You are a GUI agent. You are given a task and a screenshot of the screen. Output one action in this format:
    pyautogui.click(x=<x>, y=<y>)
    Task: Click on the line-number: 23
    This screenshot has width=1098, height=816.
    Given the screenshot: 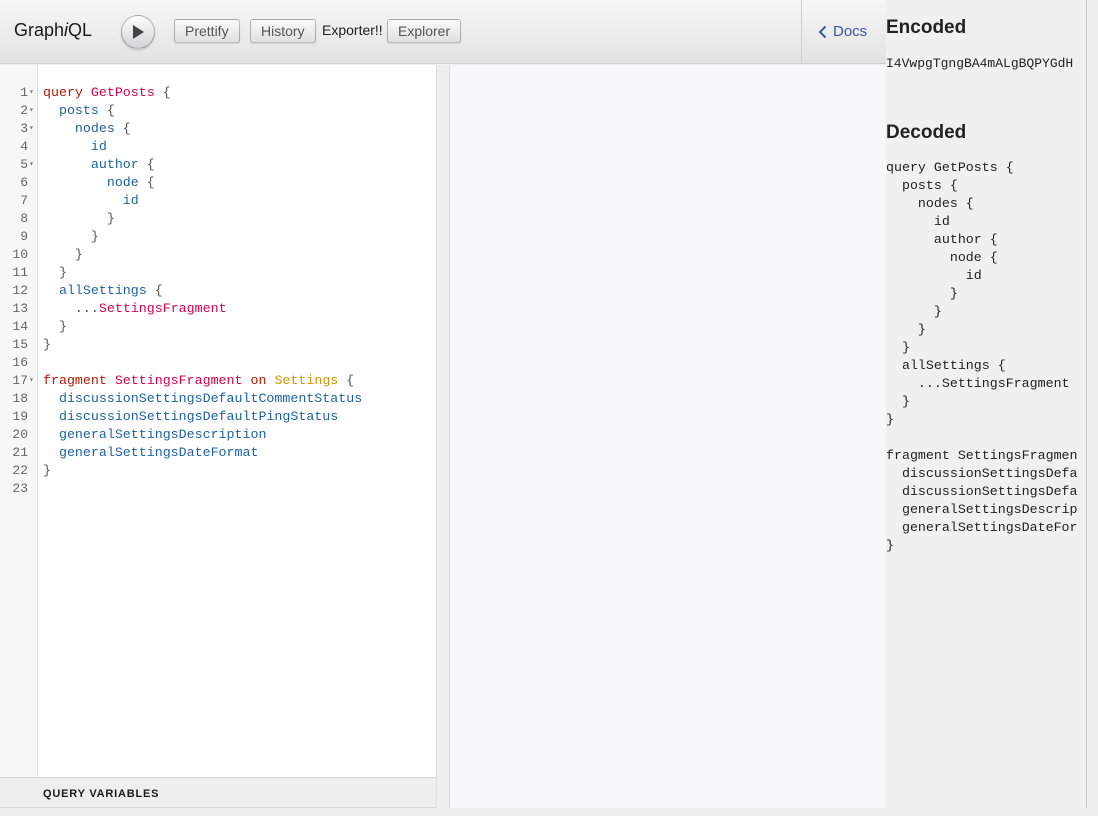 What is the action you would take?
    pyautogui.click(x=20, y=488)
    